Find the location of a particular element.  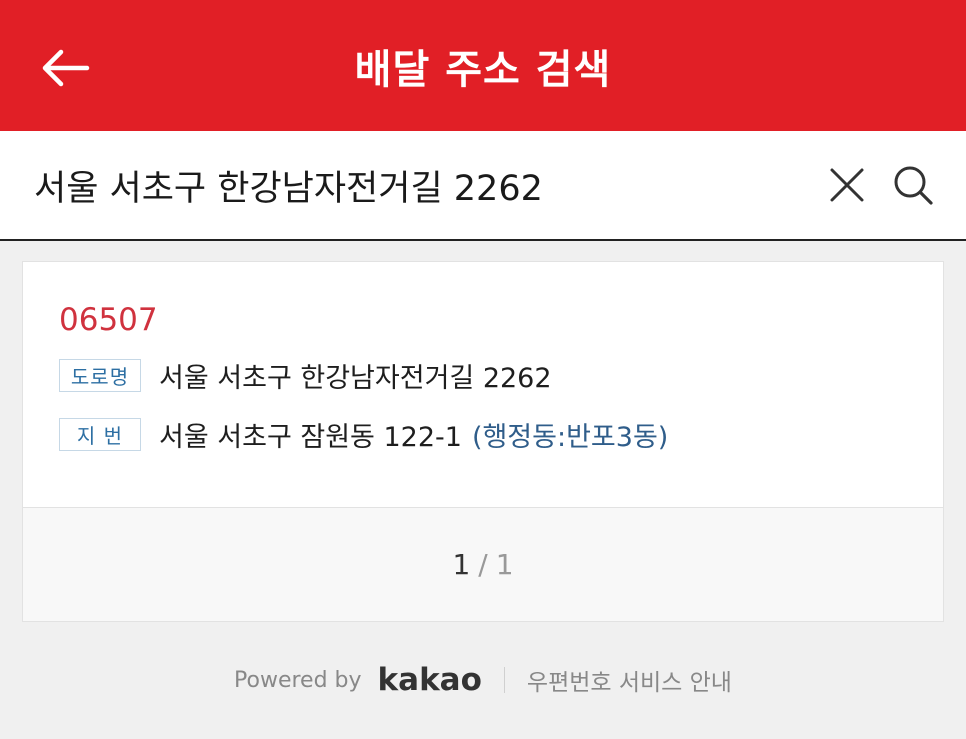

jibun-address-row: 지 번 서울 서초구 잠원동 122-1 (행정동:반포3동) is located at coordinates (363, 434).